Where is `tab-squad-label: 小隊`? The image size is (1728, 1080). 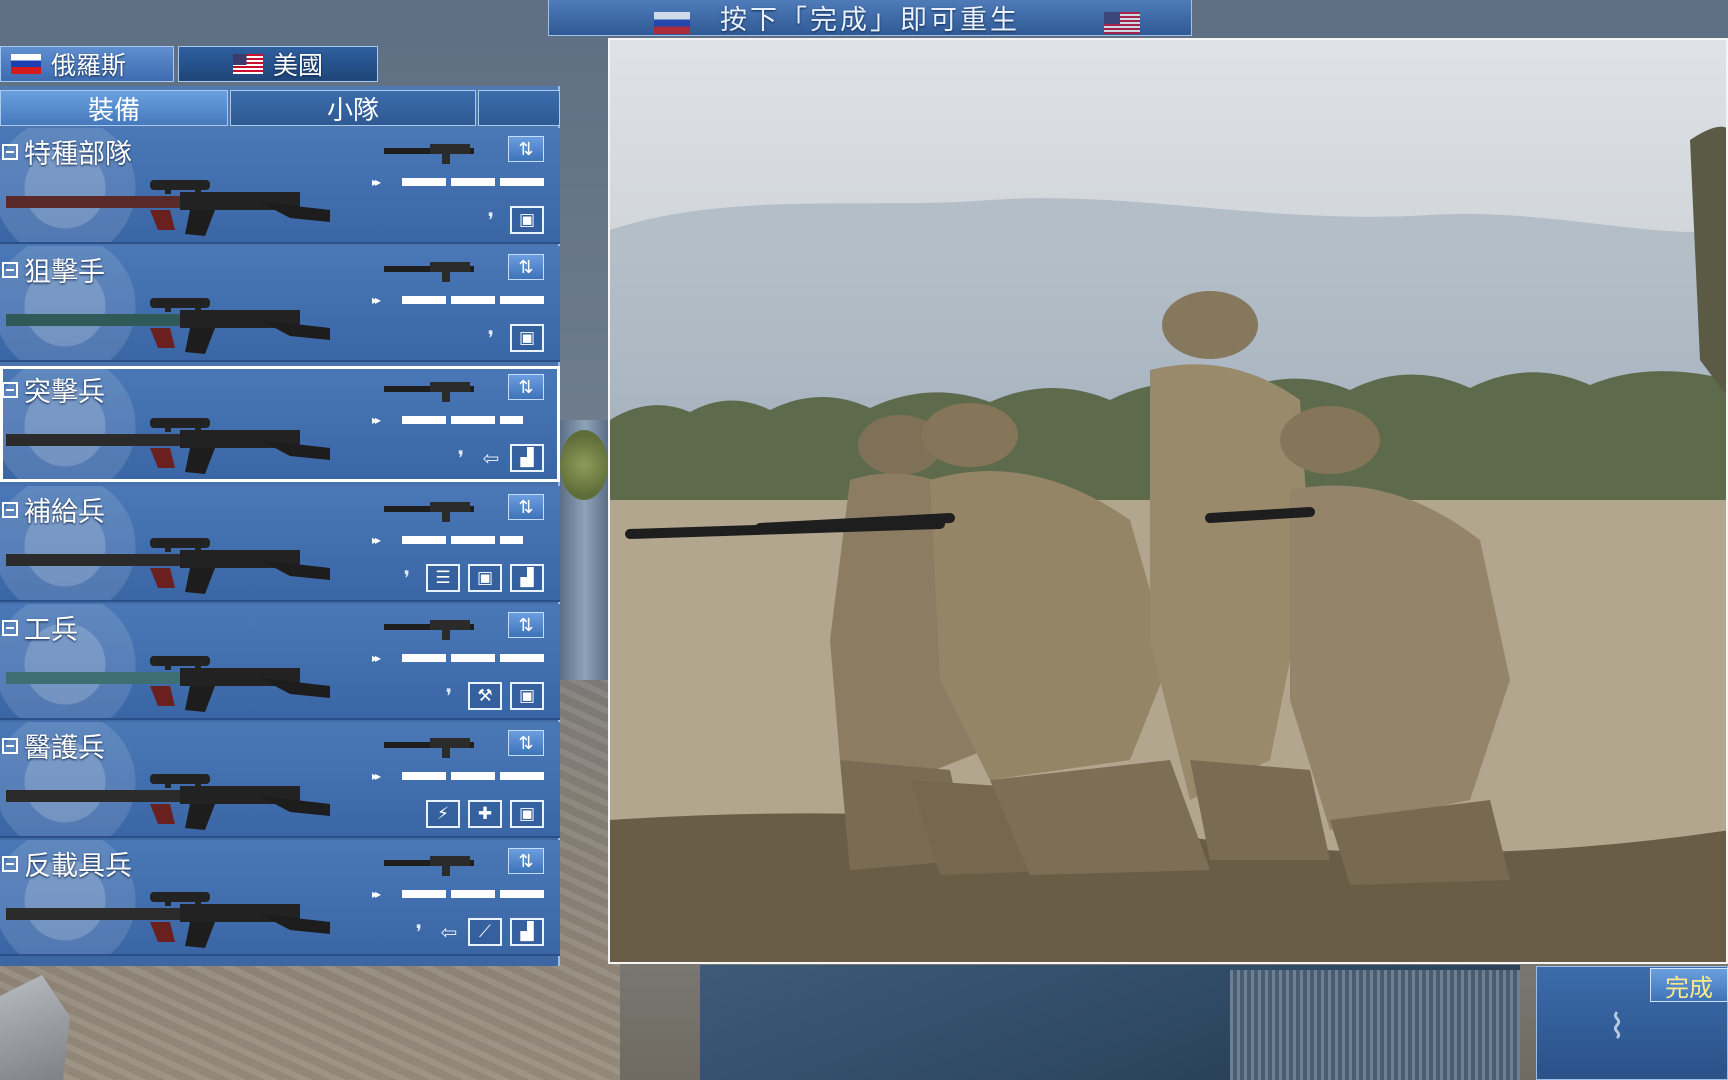
tab-squad-label: 小隊 is located at coordinates (352, 110).